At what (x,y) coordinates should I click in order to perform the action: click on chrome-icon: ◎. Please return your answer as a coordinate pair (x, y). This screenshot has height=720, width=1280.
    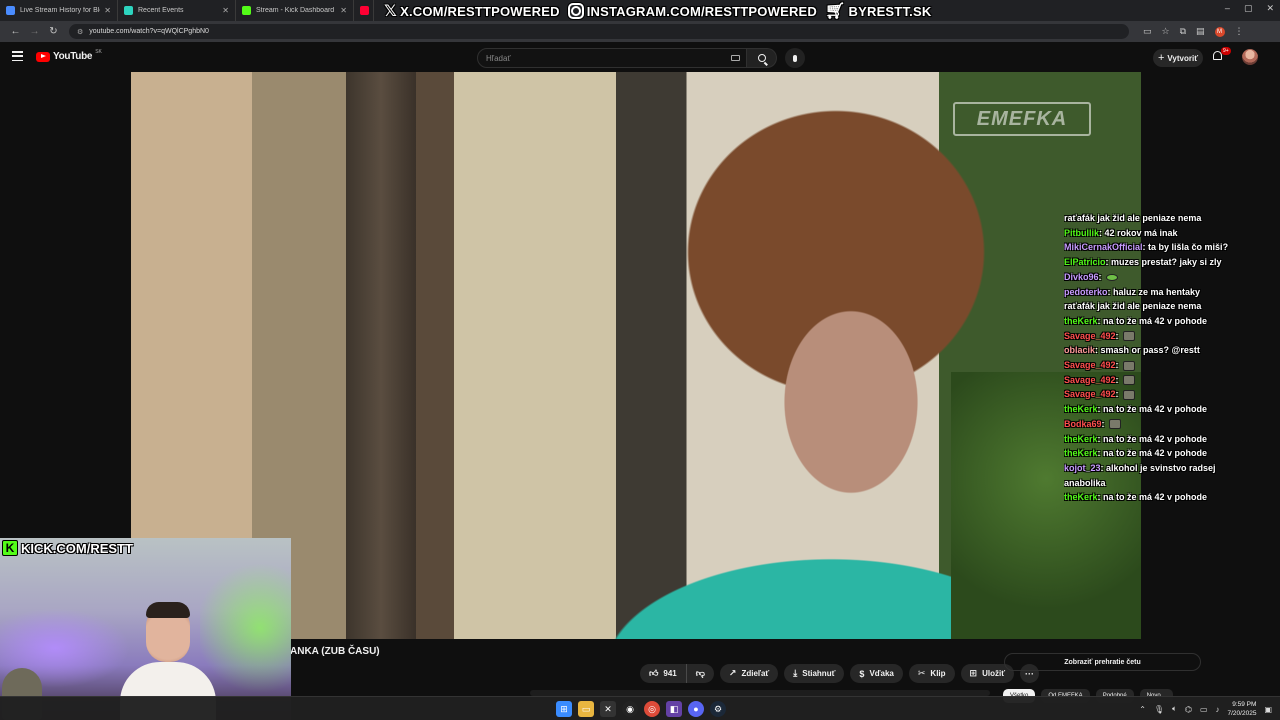
    Looking at the image, I should click on (652, 709).